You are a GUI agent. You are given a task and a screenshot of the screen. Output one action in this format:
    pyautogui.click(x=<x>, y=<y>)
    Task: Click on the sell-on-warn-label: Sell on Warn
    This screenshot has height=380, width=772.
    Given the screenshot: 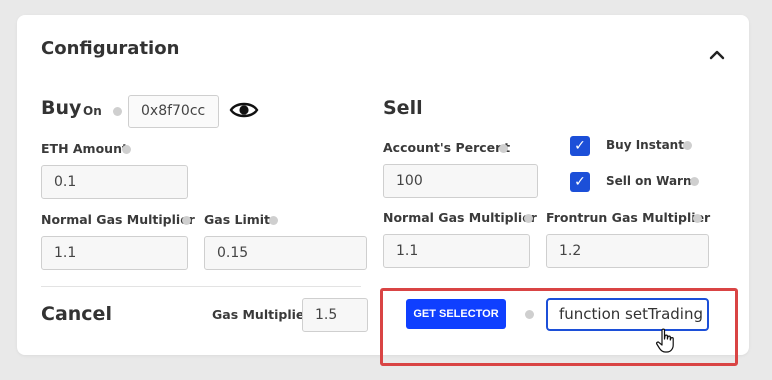 What is the action you would take?
    pyautogui.click(x=649, y=181)
    